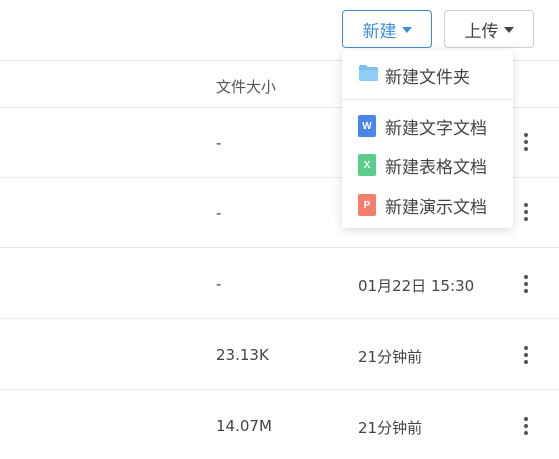 The image size is (559, 459). What do you see at coordinates (427, 99) in the screenshot?
I see `menu-divider` at bounding box center [427, 99].